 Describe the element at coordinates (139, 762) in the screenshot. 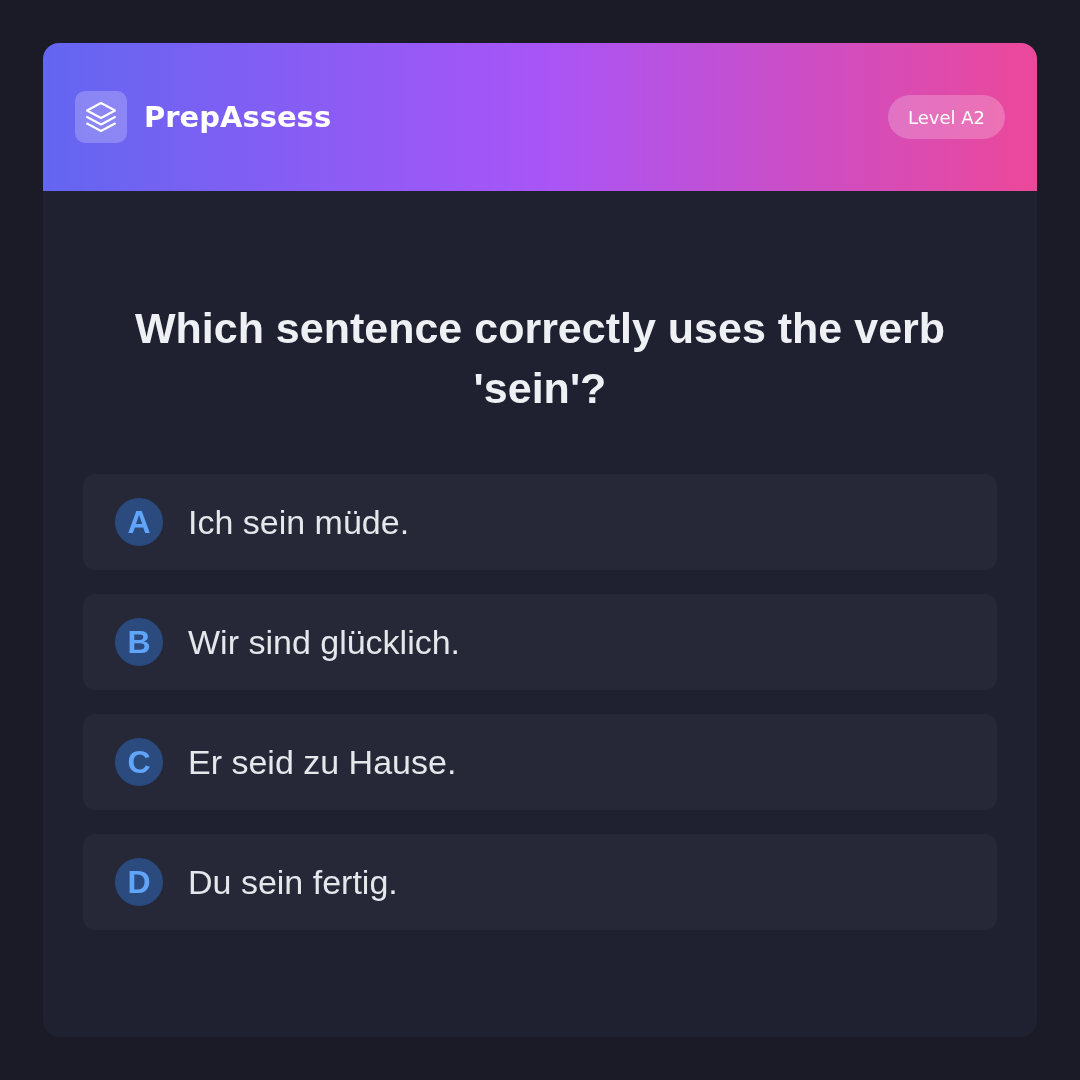

I see `option-letter: C` at that location.